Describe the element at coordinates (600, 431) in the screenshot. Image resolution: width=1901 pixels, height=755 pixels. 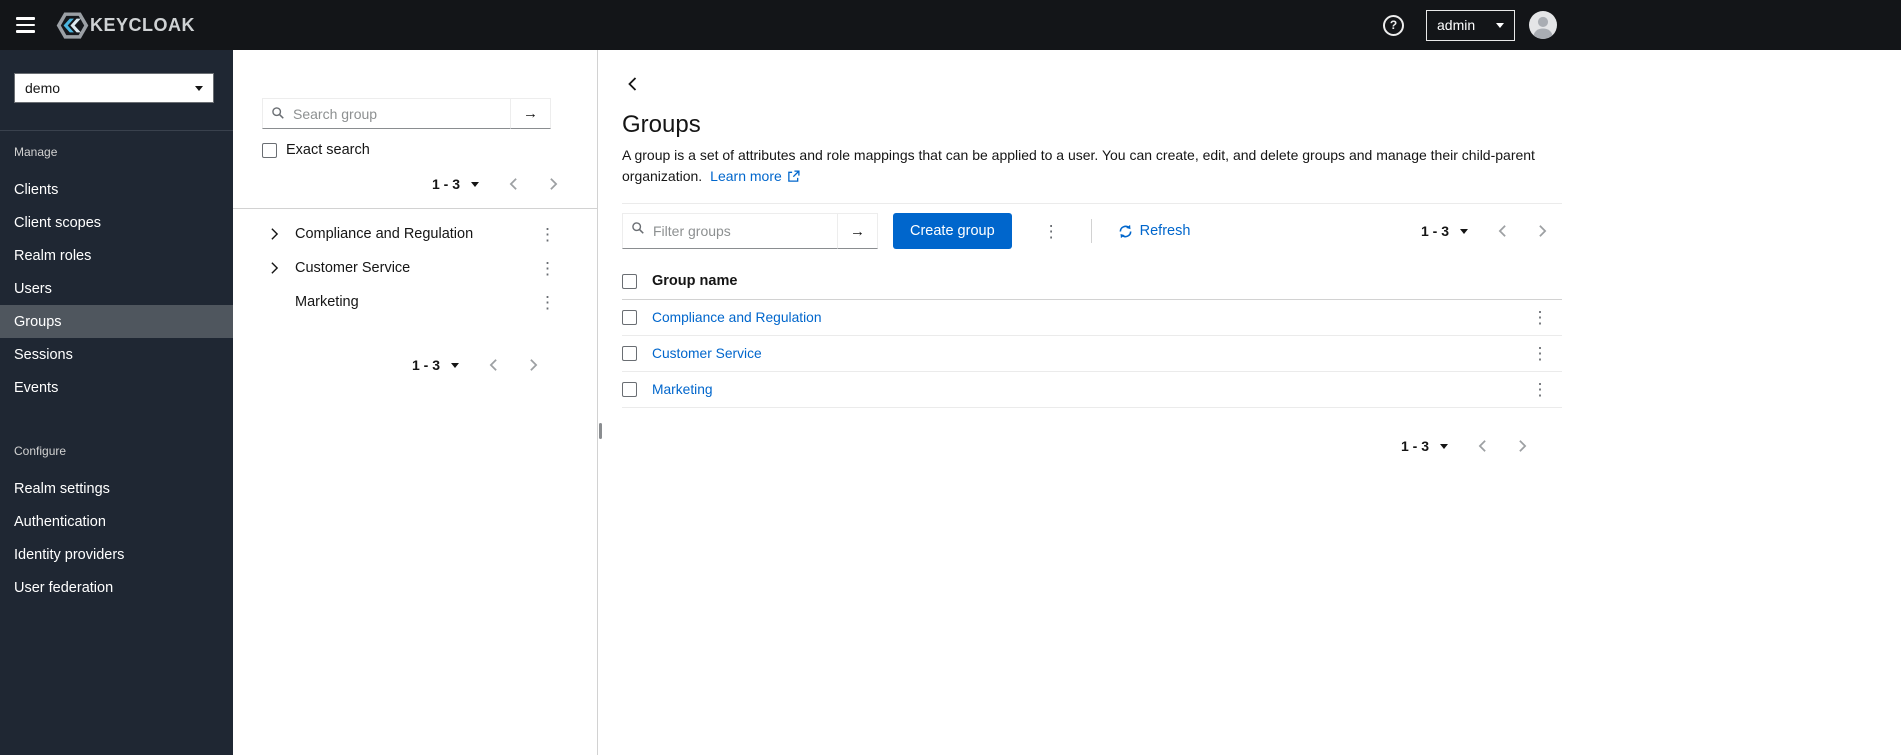
I see `drag-grip-icon` at that location.